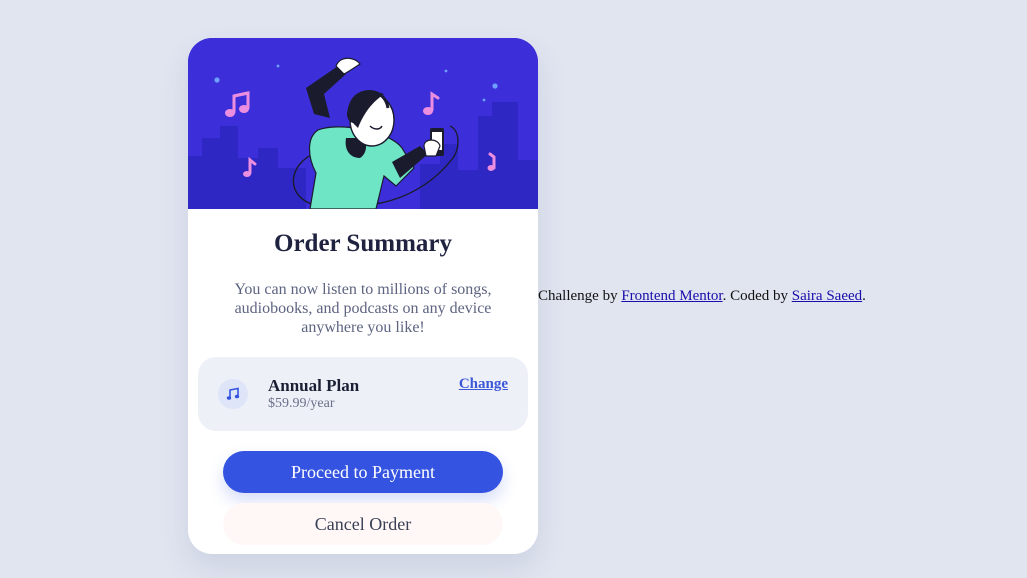 The width and height of the screenshot is (1027, 578). I want to click on change-plan-link: Change, so click(483, 384).